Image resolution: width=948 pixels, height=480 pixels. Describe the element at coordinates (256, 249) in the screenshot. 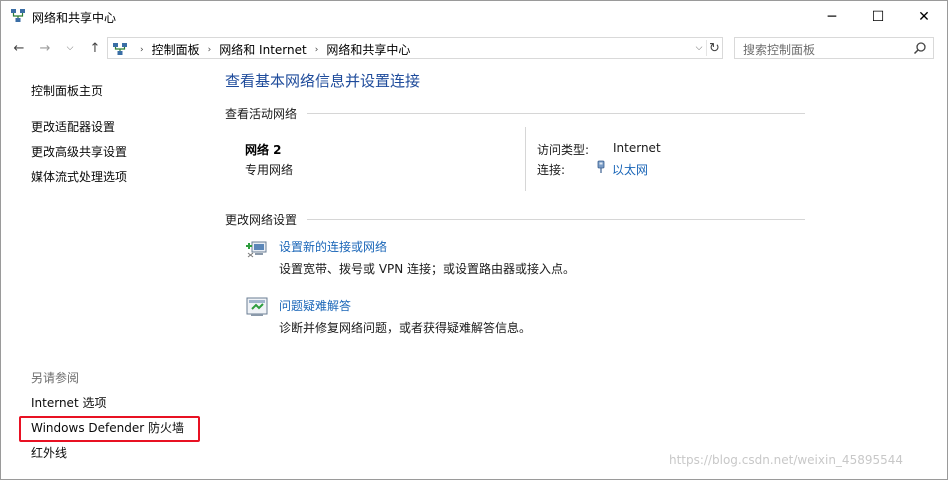

I see `new-connection-icon` at that location.